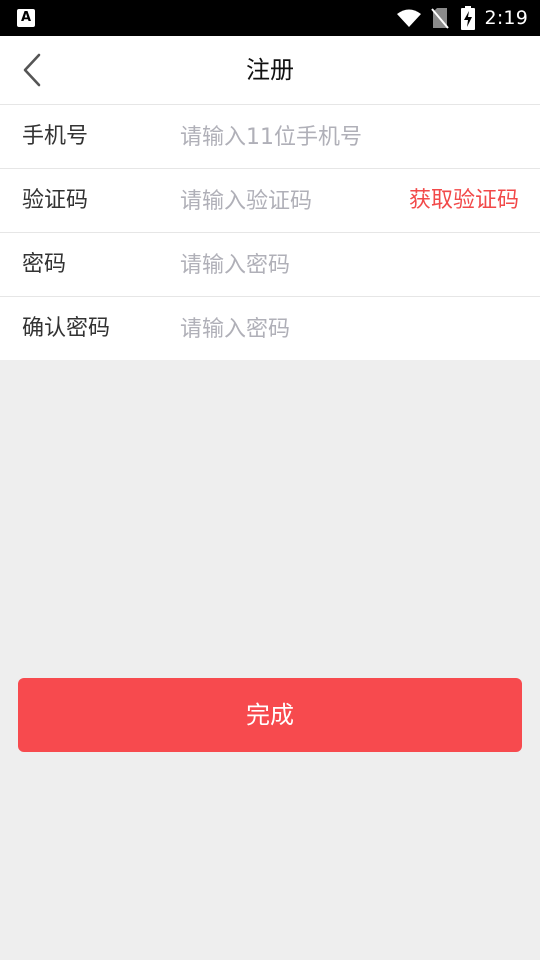 The width and height of the screenshot is (540, 960). What do you see at coordinates (345, 137) in the screenshot?
I see `phone-input` at bounding box center [345, 137].